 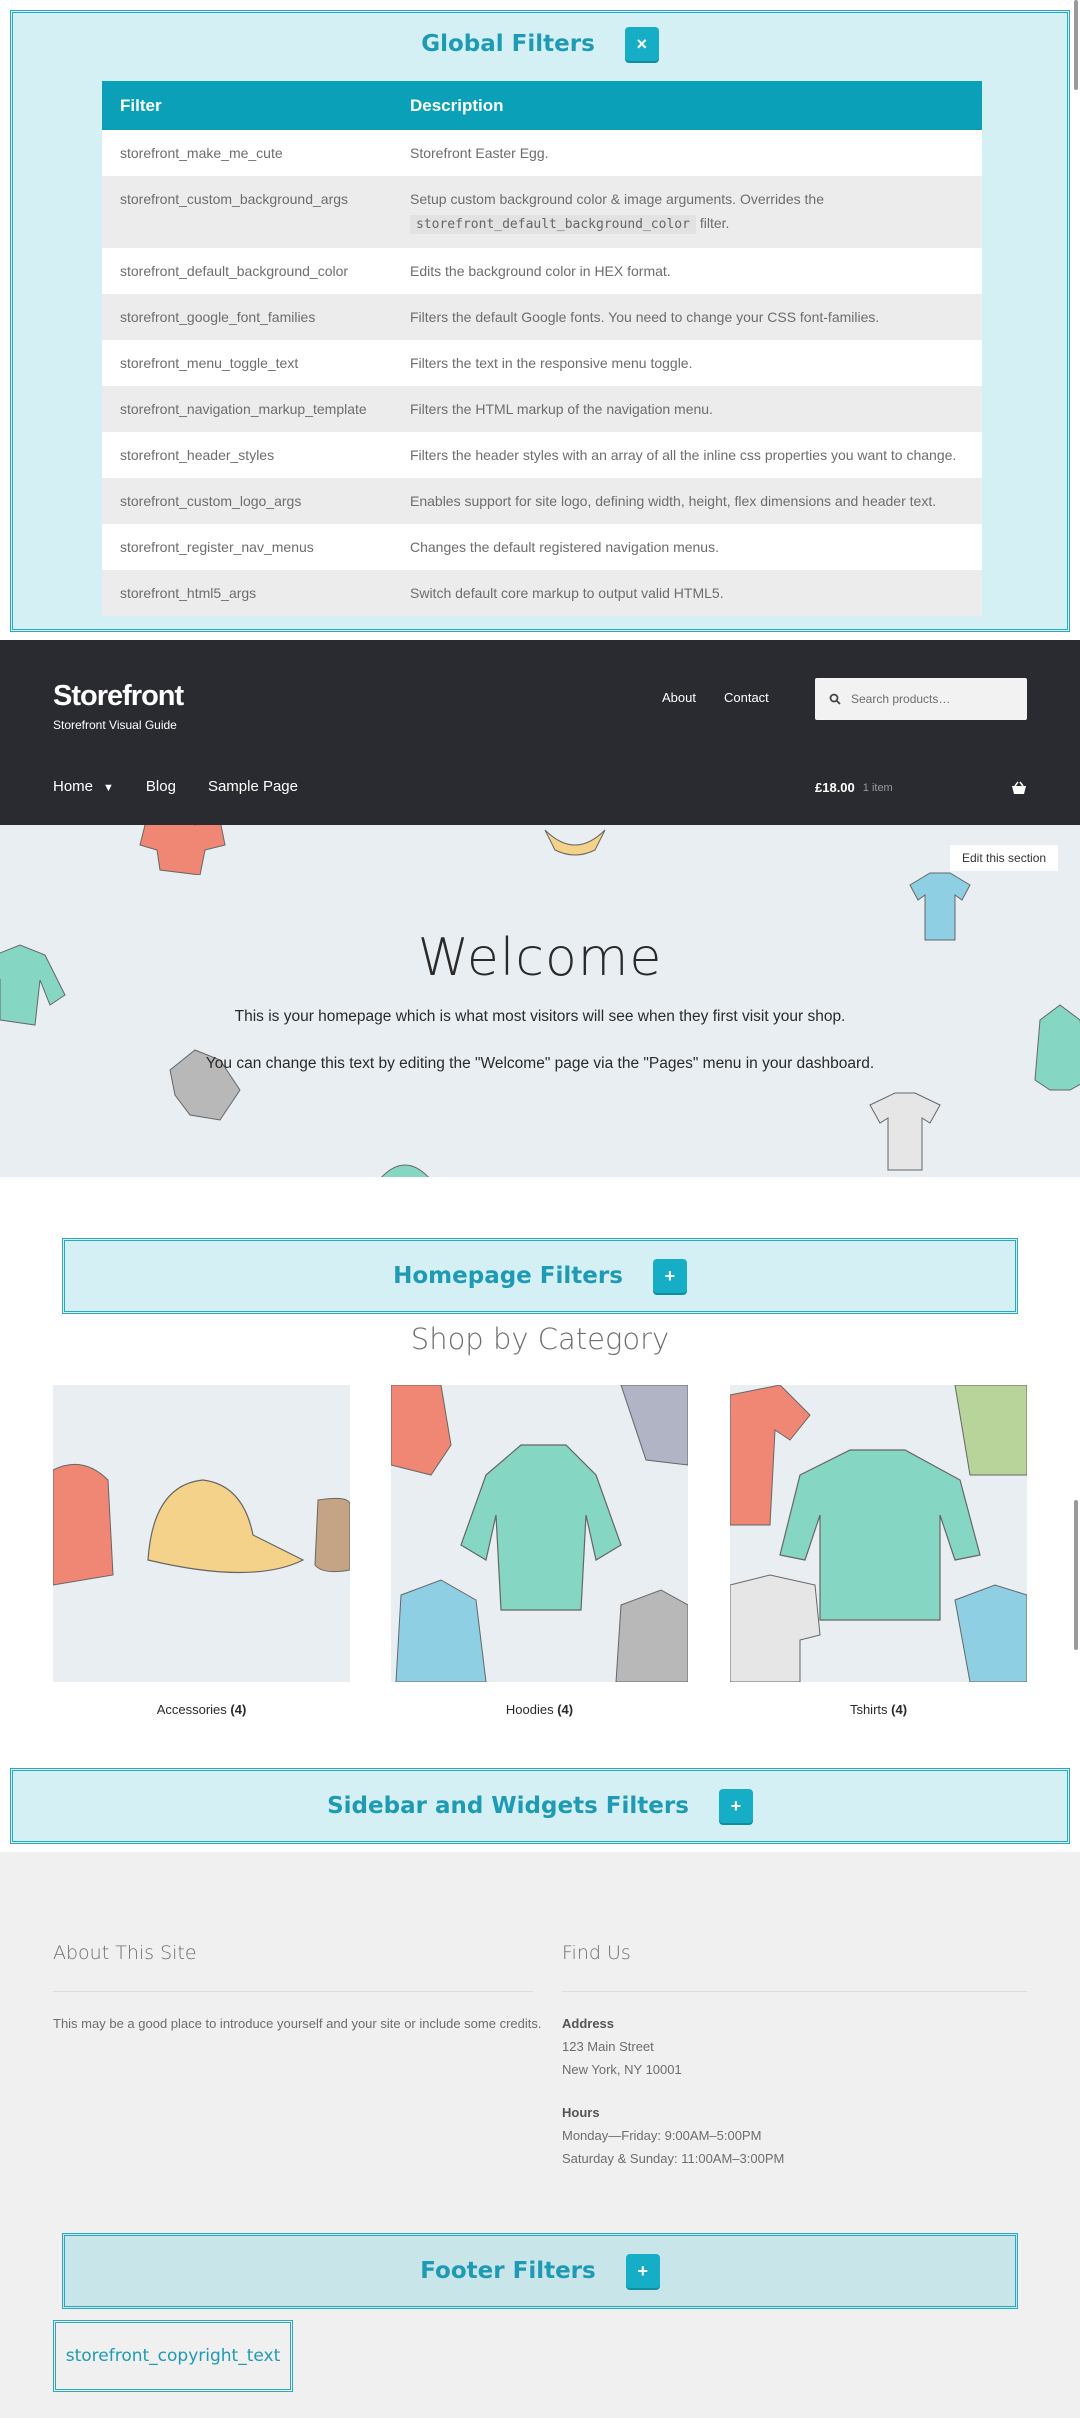 What do you see at coordinates (715, 697) in the screenshot?
I see `secondary-navigation: About Contact` at bounding box center [715, 697].